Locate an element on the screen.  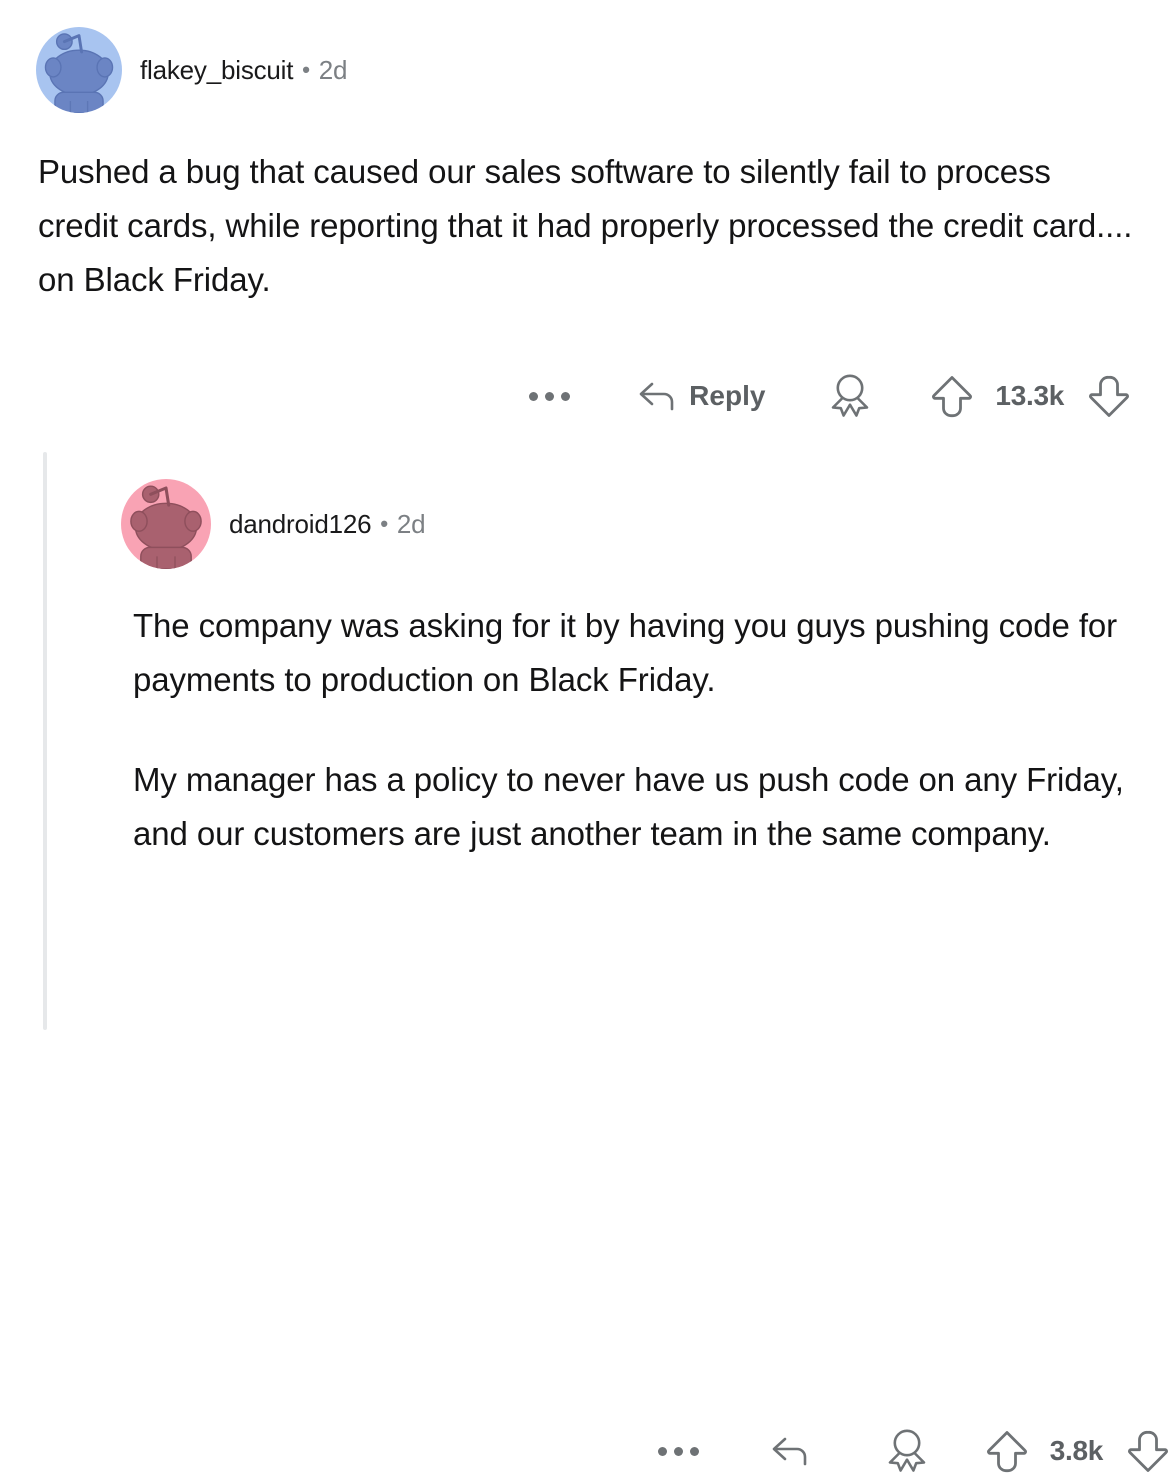
comment-author: dandroid126 is located at coordinates (300, 524).